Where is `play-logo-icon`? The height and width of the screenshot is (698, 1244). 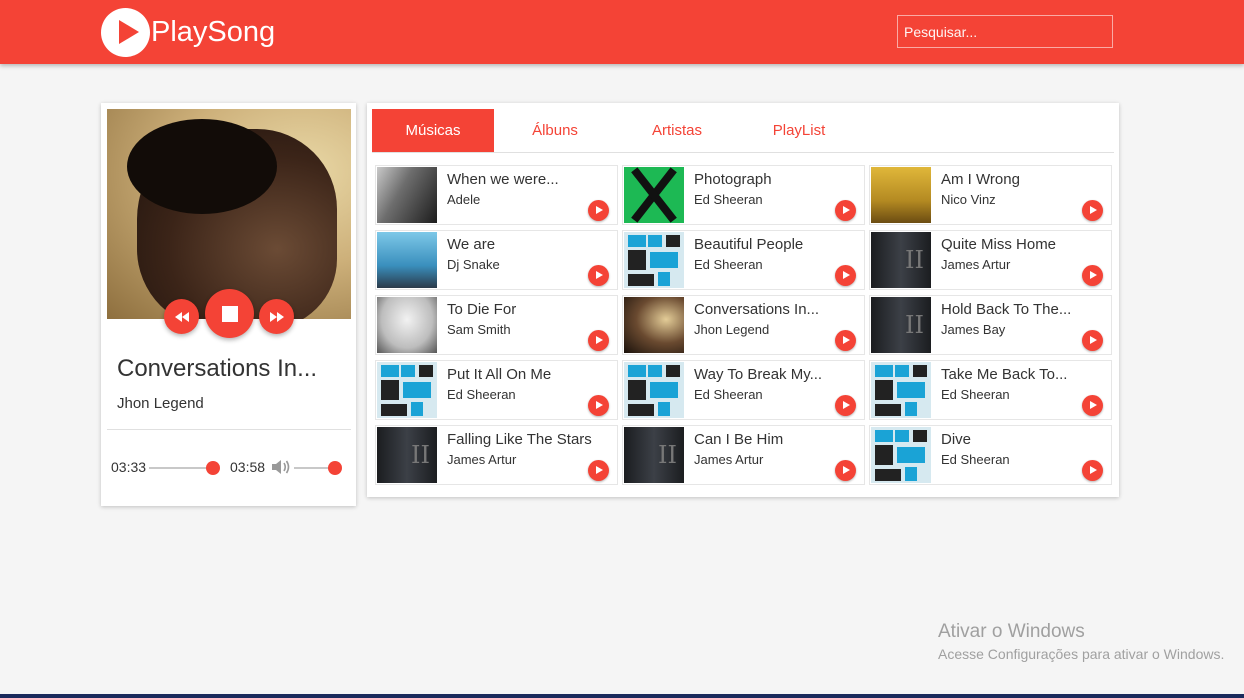 play-logo-icon is located at coordinates (125, 32).